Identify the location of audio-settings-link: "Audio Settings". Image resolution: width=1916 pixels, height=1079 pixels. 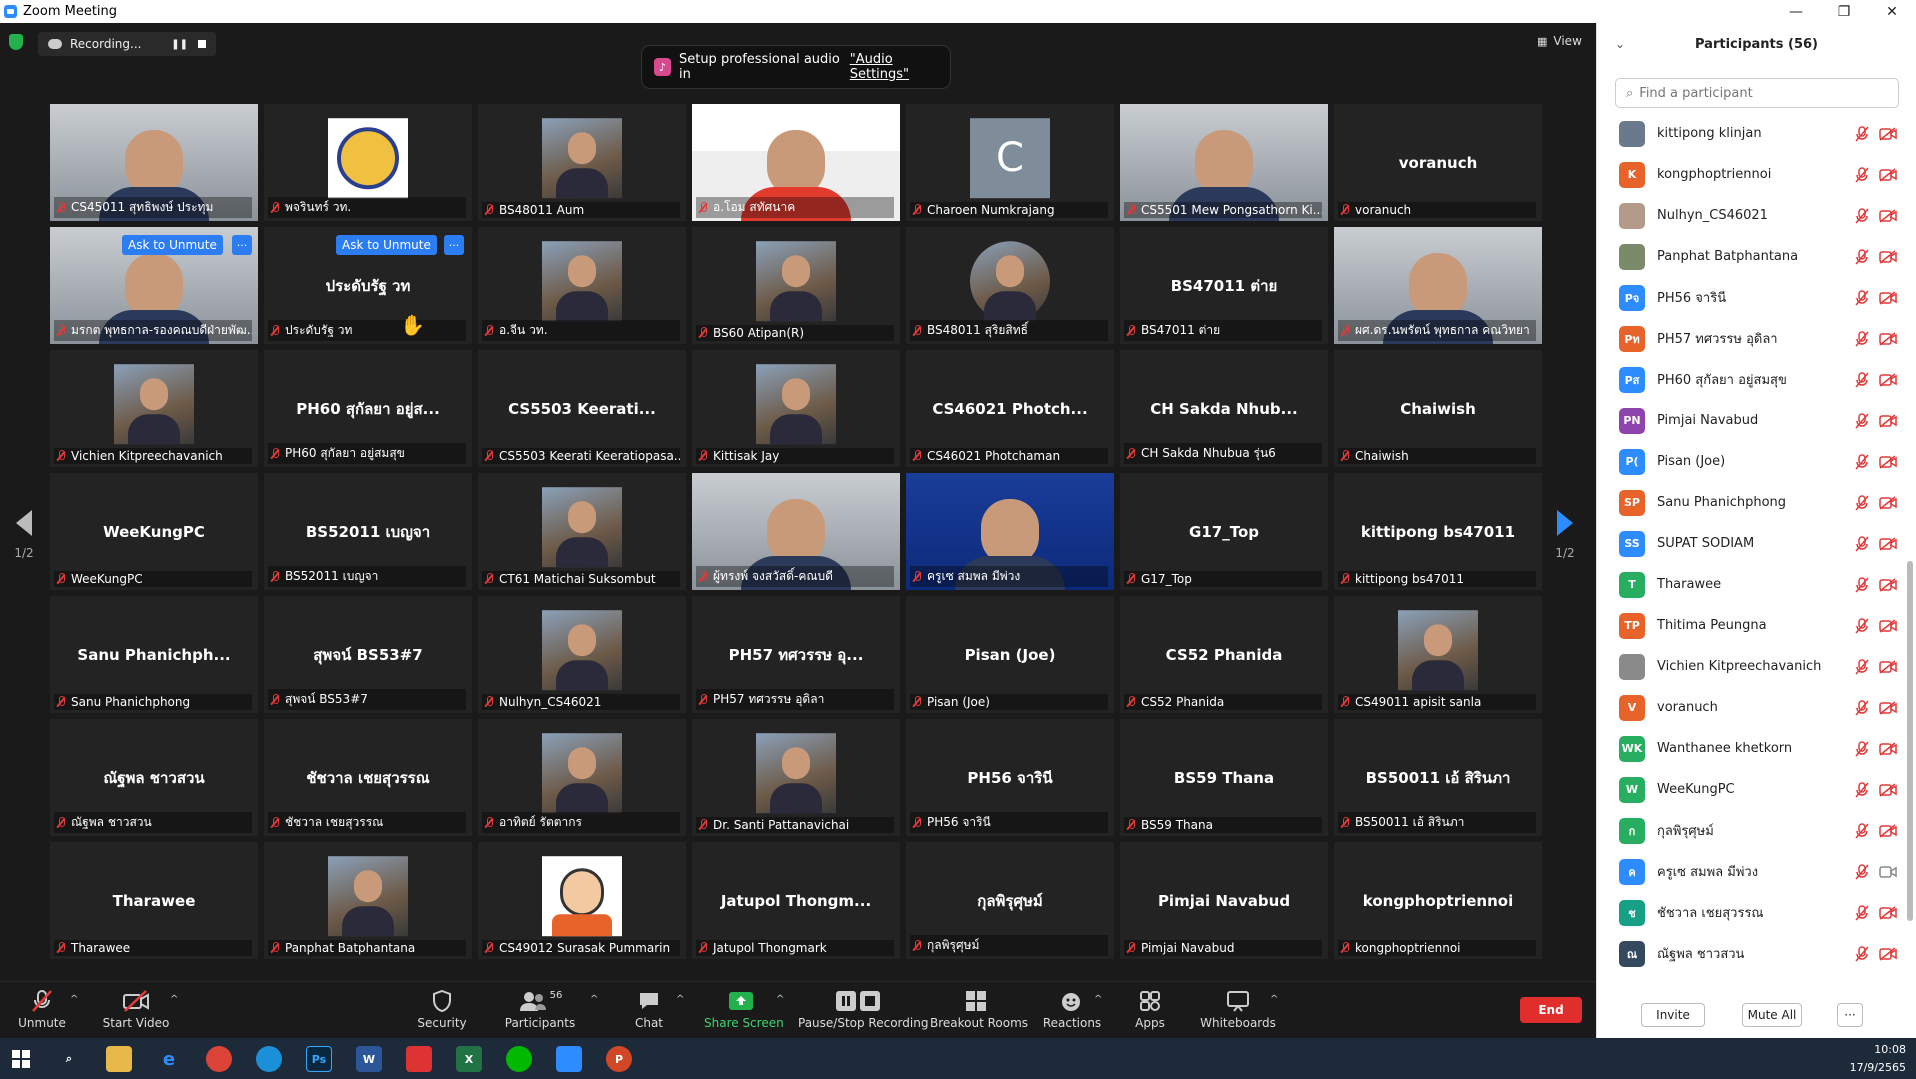
(900, 67).